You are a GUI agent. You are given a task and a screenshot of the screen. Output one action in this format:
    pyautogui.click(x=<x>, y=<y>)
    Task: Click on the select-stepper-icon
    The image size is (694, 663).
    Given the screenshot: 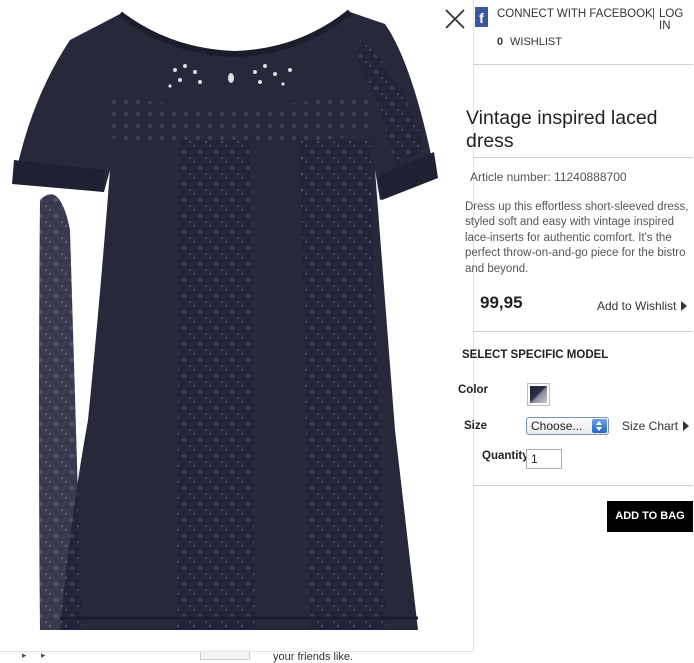 What is the action you would take?
    pyautogui.click(x=599, y=426)
    